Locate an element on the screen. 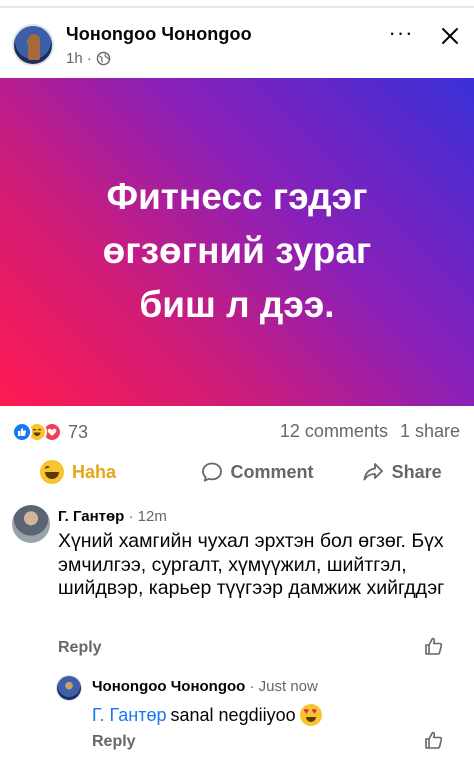 The image size is (474, 763). reactions-summary: 73 is located at coordinates (50, 432).